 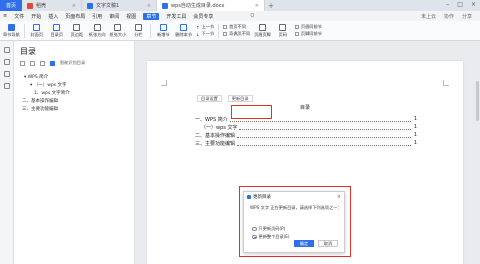 What do you see at coordinates (40, 109) in the screenshot?
I see `toc-item-text: 三、主要功能编辑` at bounding box center [40, 109].